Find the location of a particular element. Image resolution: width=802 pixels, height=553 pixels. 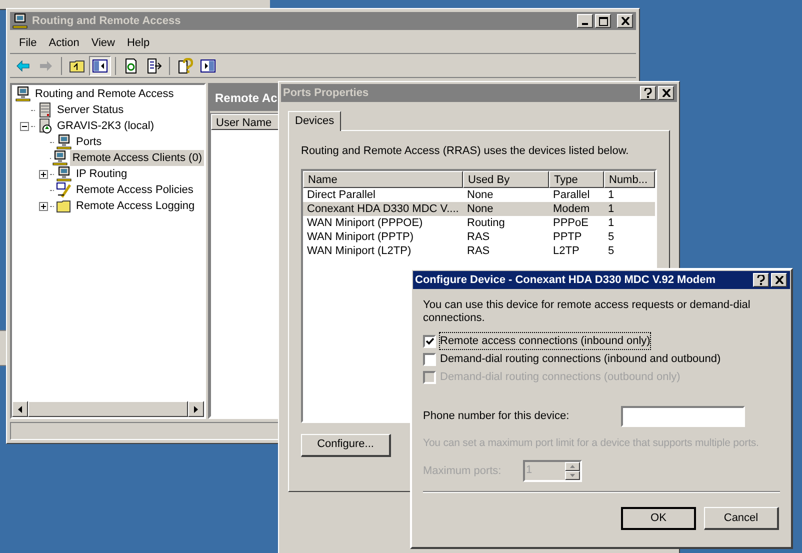

table-cell-text: L2TP is located at coordinates (566, 251).